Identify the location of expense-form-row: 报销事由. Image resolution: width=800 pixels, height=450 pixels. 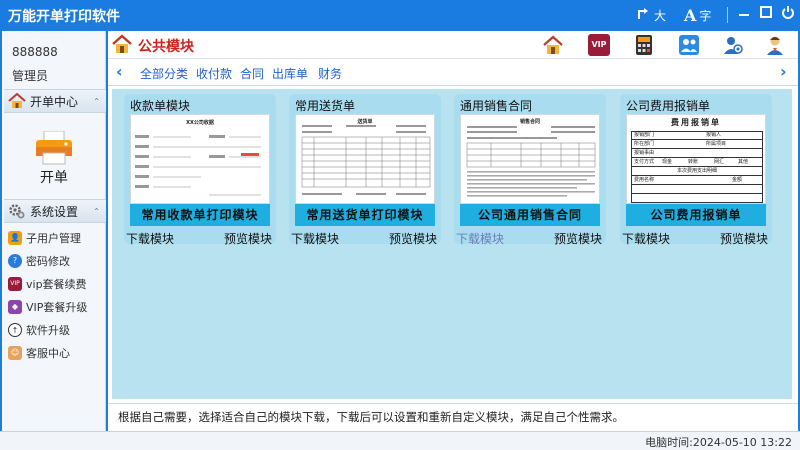
(697, 153).